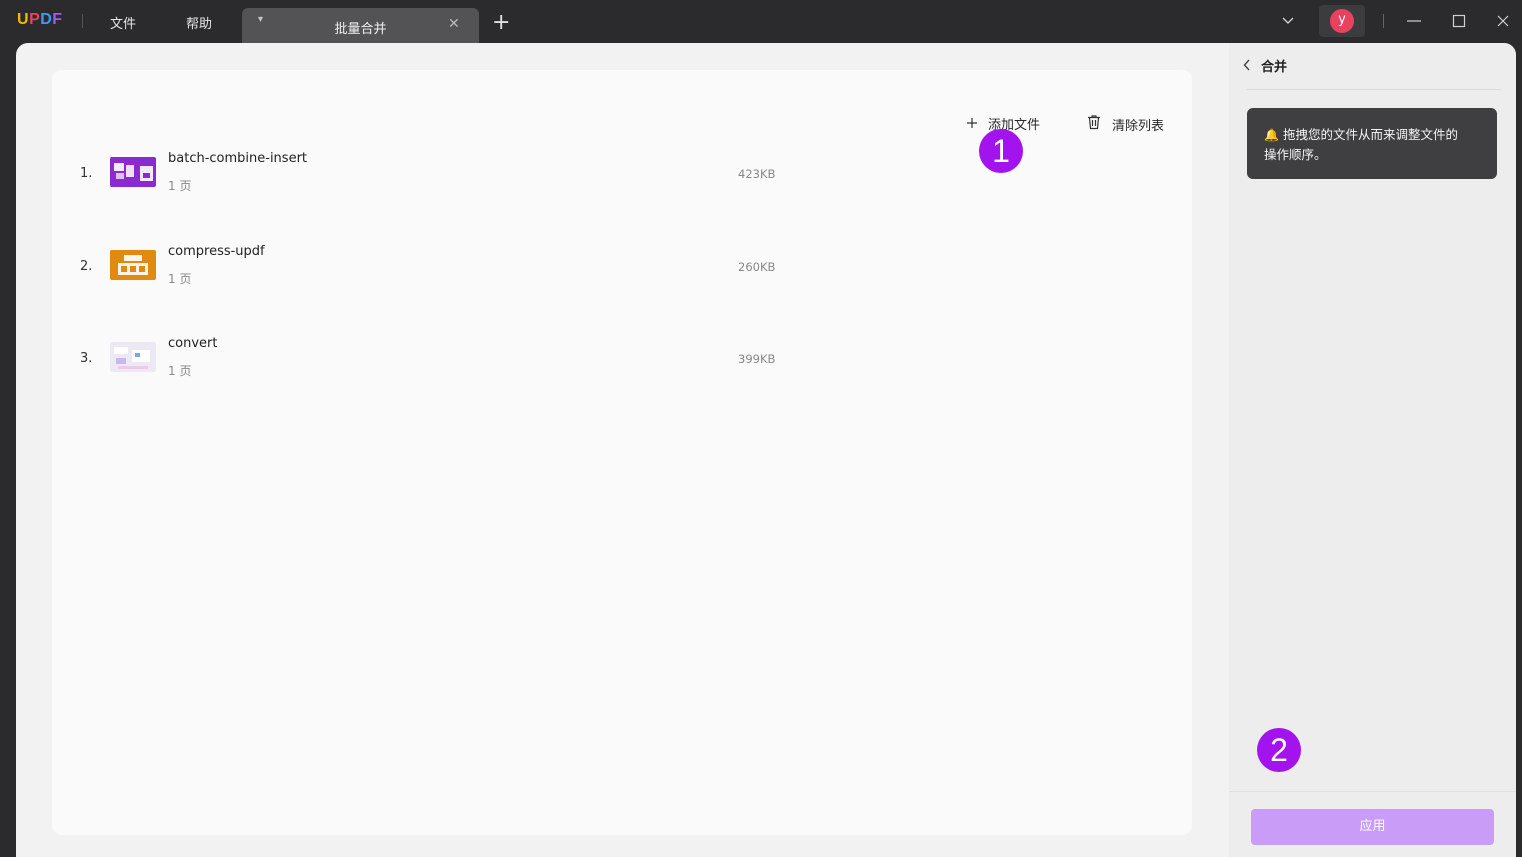 This screenshot has width=1522, height=857. Describe the element at coordinates (1374, 89) in the screenshot. I see `panel-divider` at that location.